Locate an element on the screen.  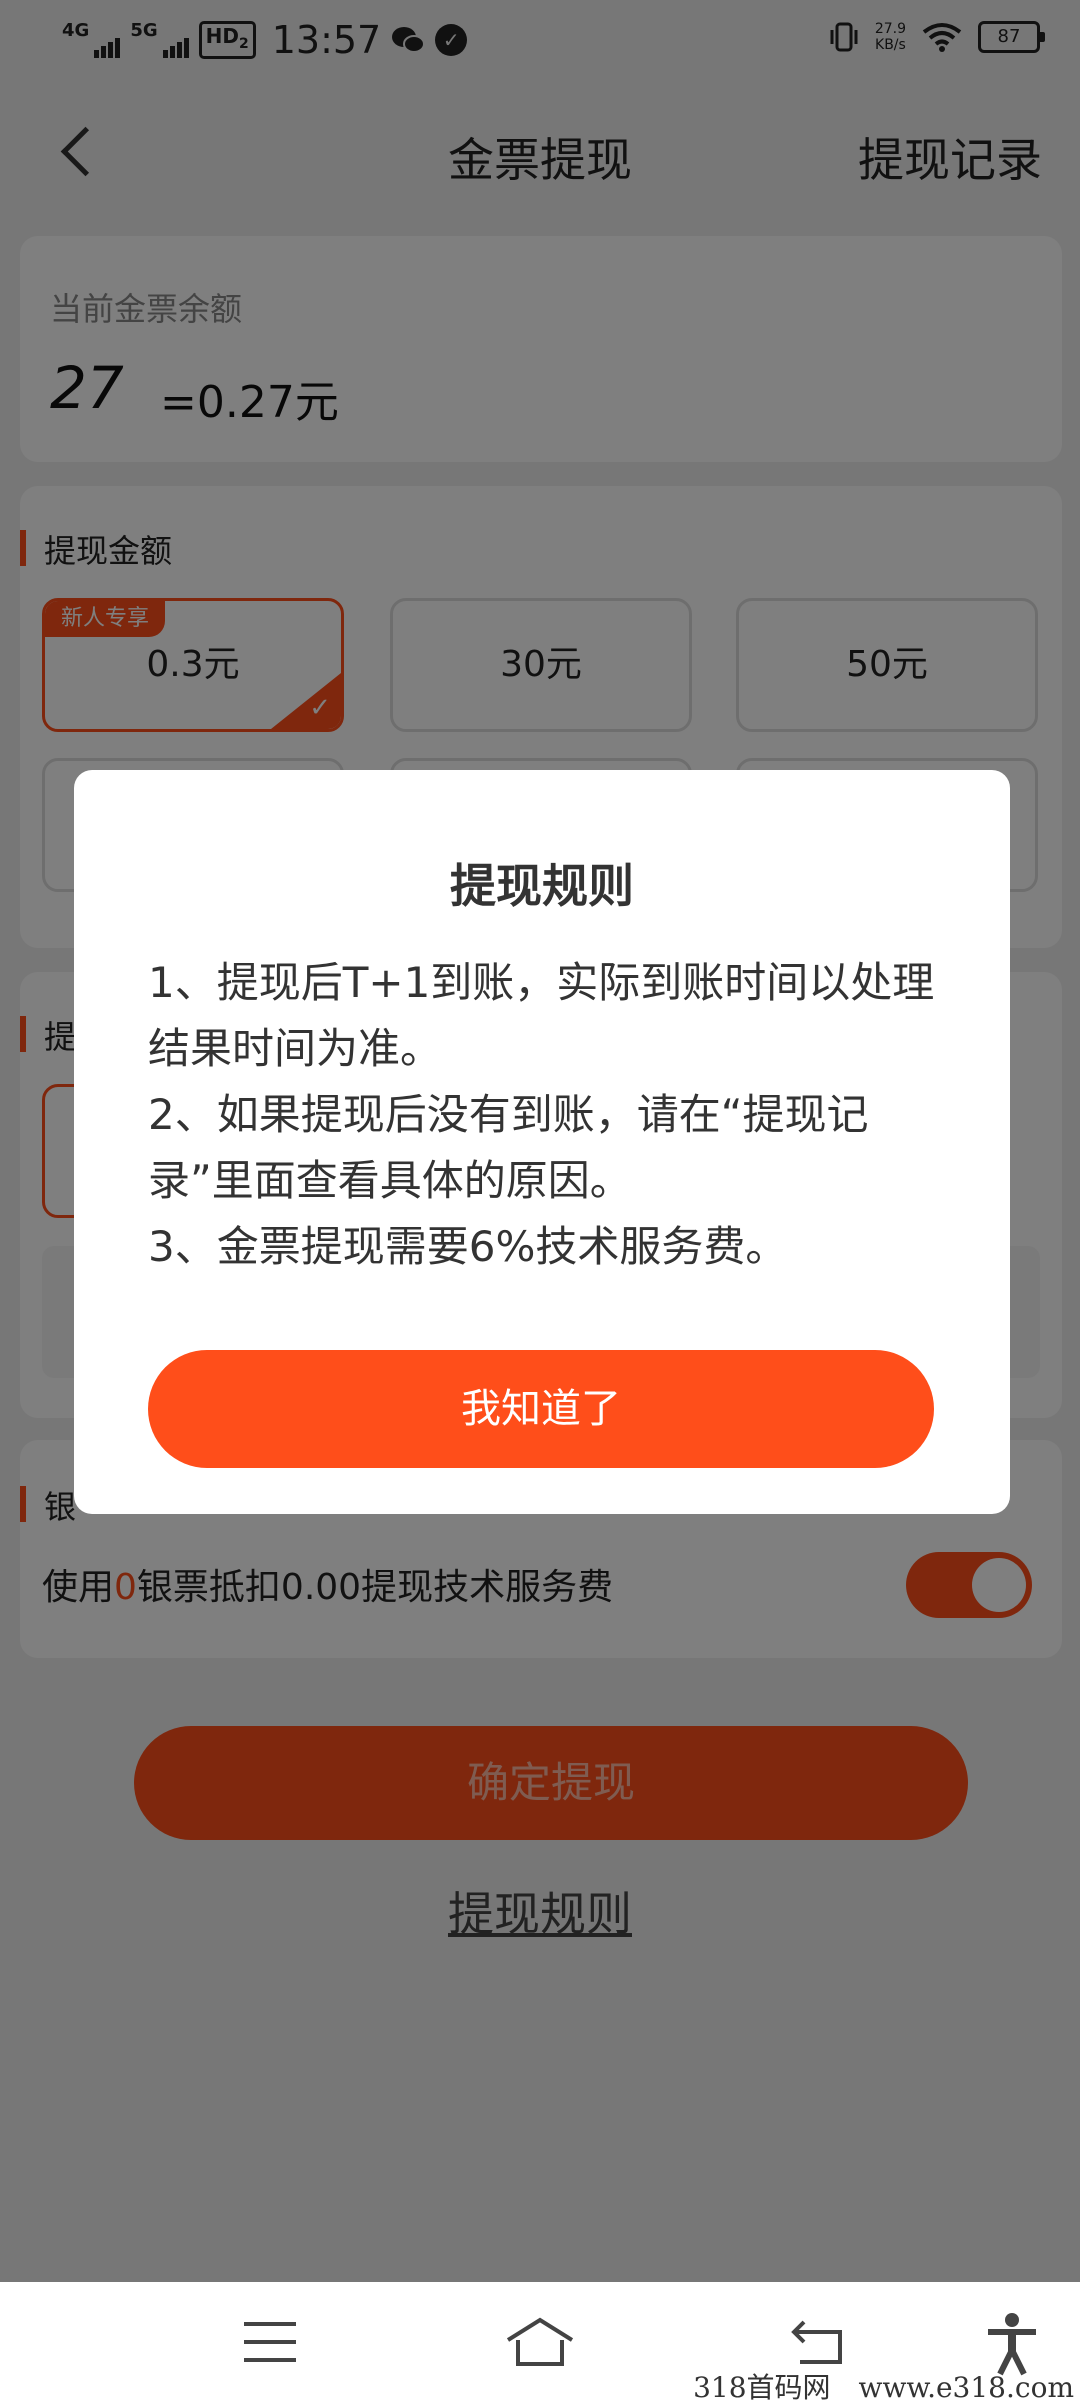
rule-line: 2、如果提现后没有到账，请在“提现记录”里面查看具体的原因。 is located at coordinates (508, 1147).